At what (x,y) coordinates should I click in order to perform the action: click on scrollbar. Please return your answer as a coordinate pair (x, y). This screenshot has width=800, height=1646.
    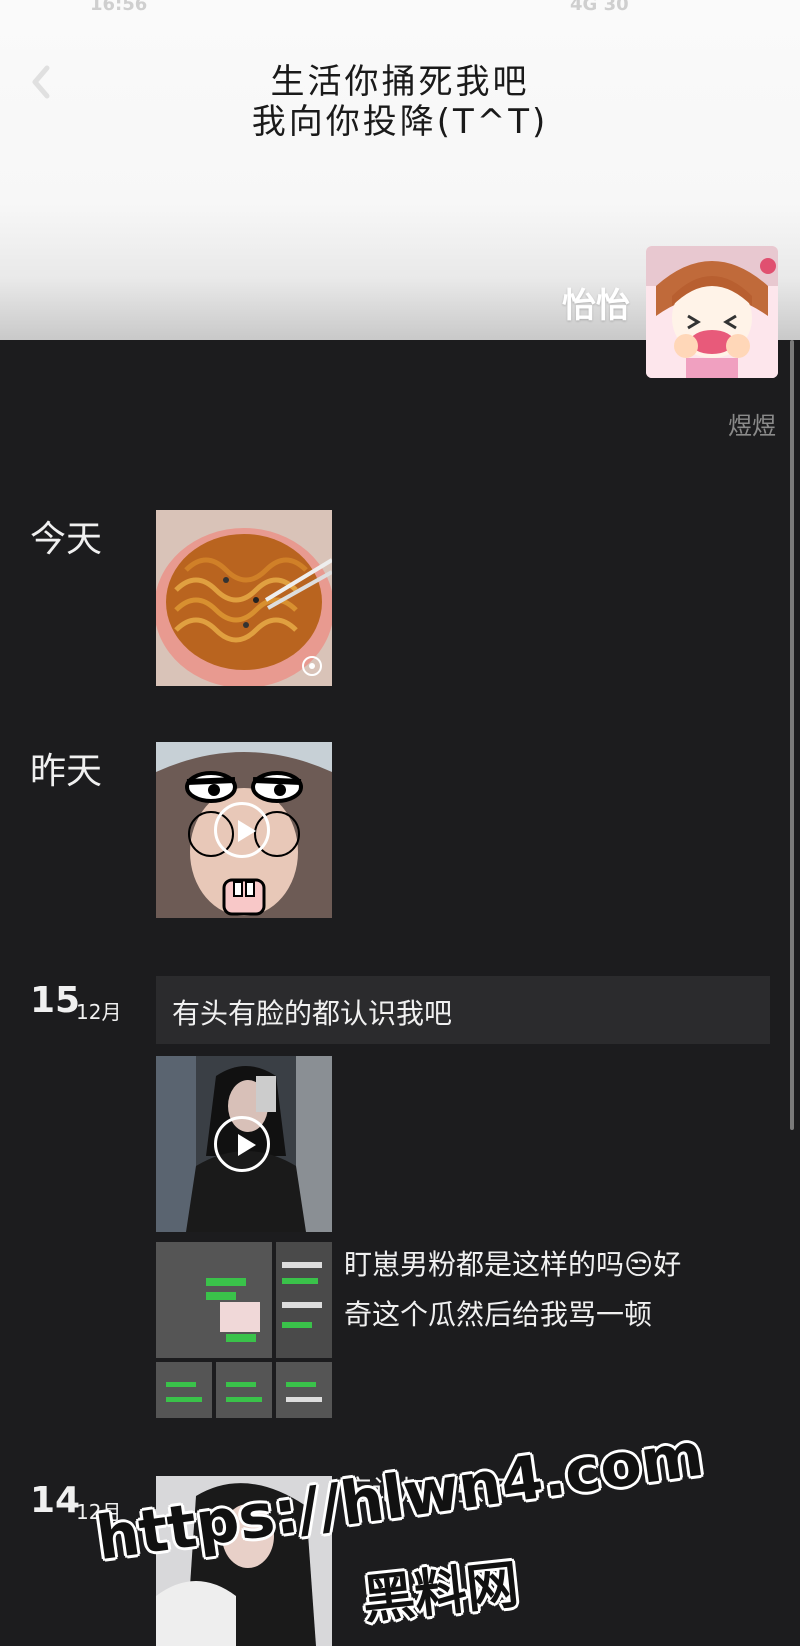
    Looking at the image, I should click on (792, 735).